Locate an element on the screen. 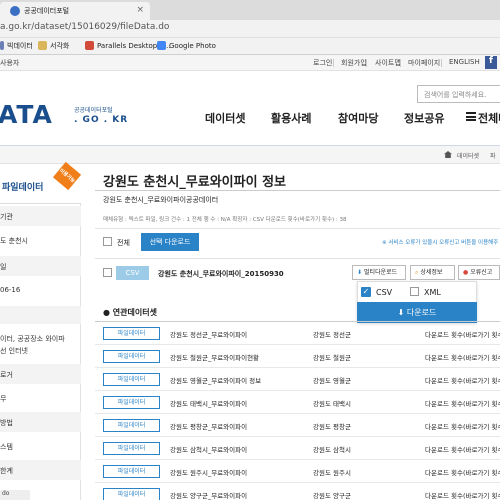 The height and width of the screenshot is (500, 500). related-dataset-name: 강원도 평창군_무료와이파이 is located at coordinates (208, 426).